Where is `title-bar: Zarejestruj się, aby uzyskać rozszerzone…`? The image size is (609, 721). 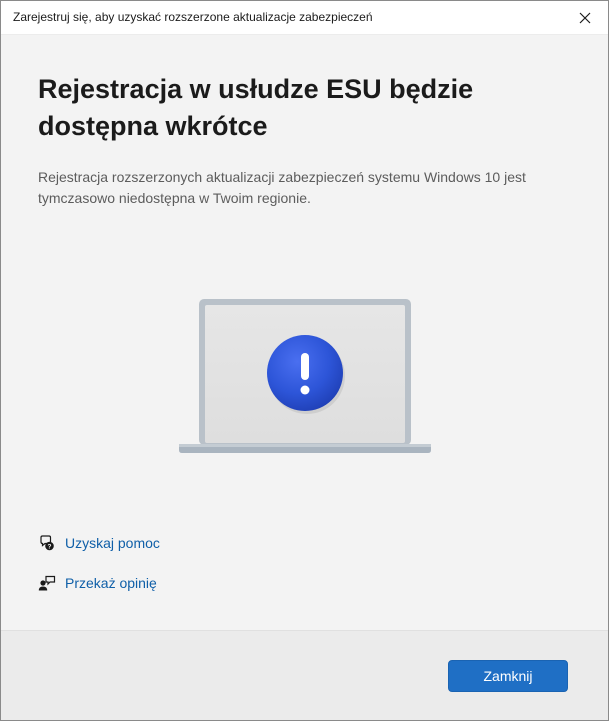
title-bar: Zarejestruj się, aby uzyskać rozszerzone… is located at coordinates (304, 18).